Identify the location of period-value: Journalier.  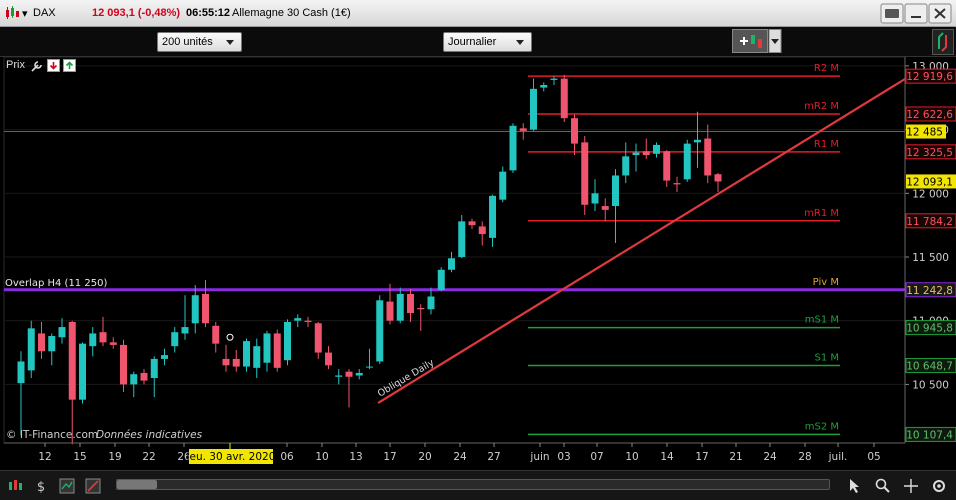
(472, 42).